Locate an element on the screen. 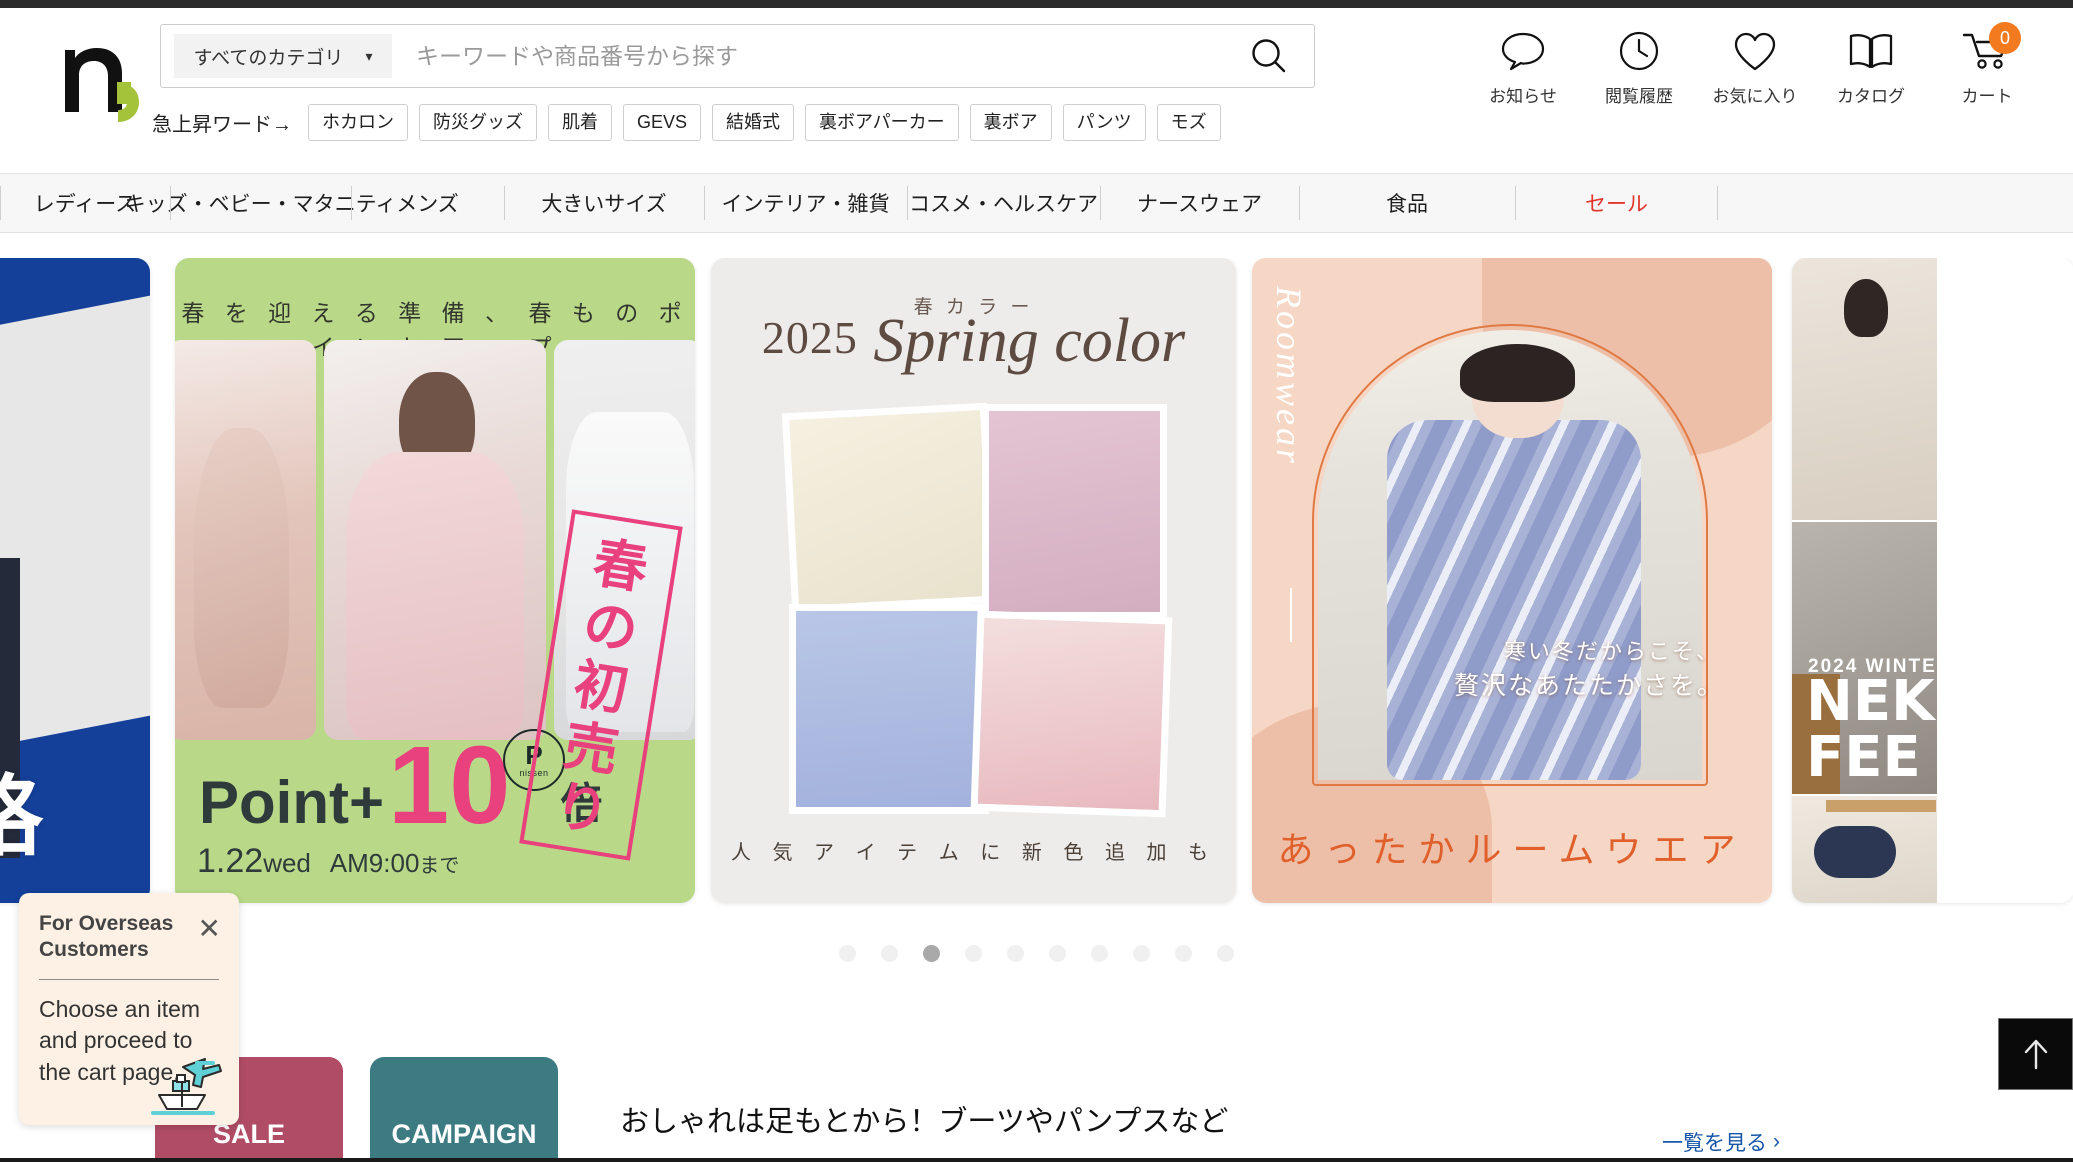 This screenshot has width=2073, height=1162. nav-item-large-sizes: 大きいサイズ is located at coordinates (604, 203).